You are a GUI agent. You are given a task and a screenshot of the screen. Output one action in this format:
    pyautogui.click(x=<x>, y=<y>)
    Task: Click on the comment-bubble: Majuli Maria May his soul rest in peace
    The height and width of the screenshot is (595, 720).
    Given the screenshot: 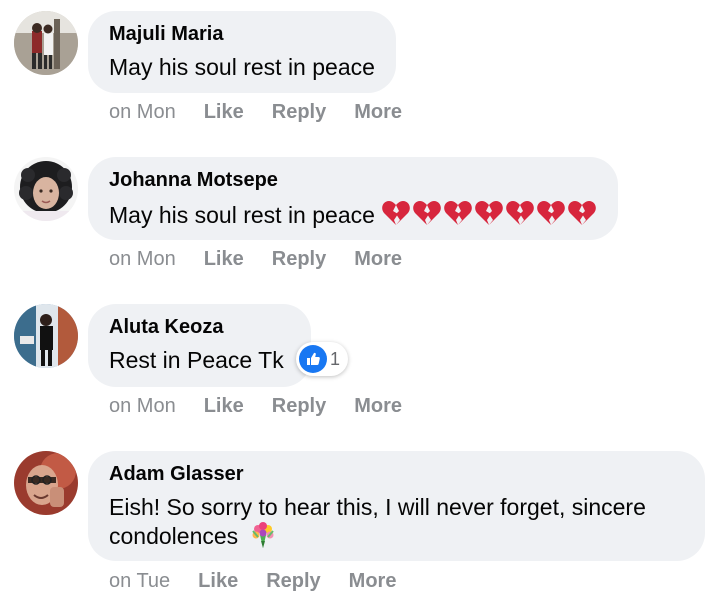 What is the action you would take?
    pyautogui.click(x=242, y=52)
    